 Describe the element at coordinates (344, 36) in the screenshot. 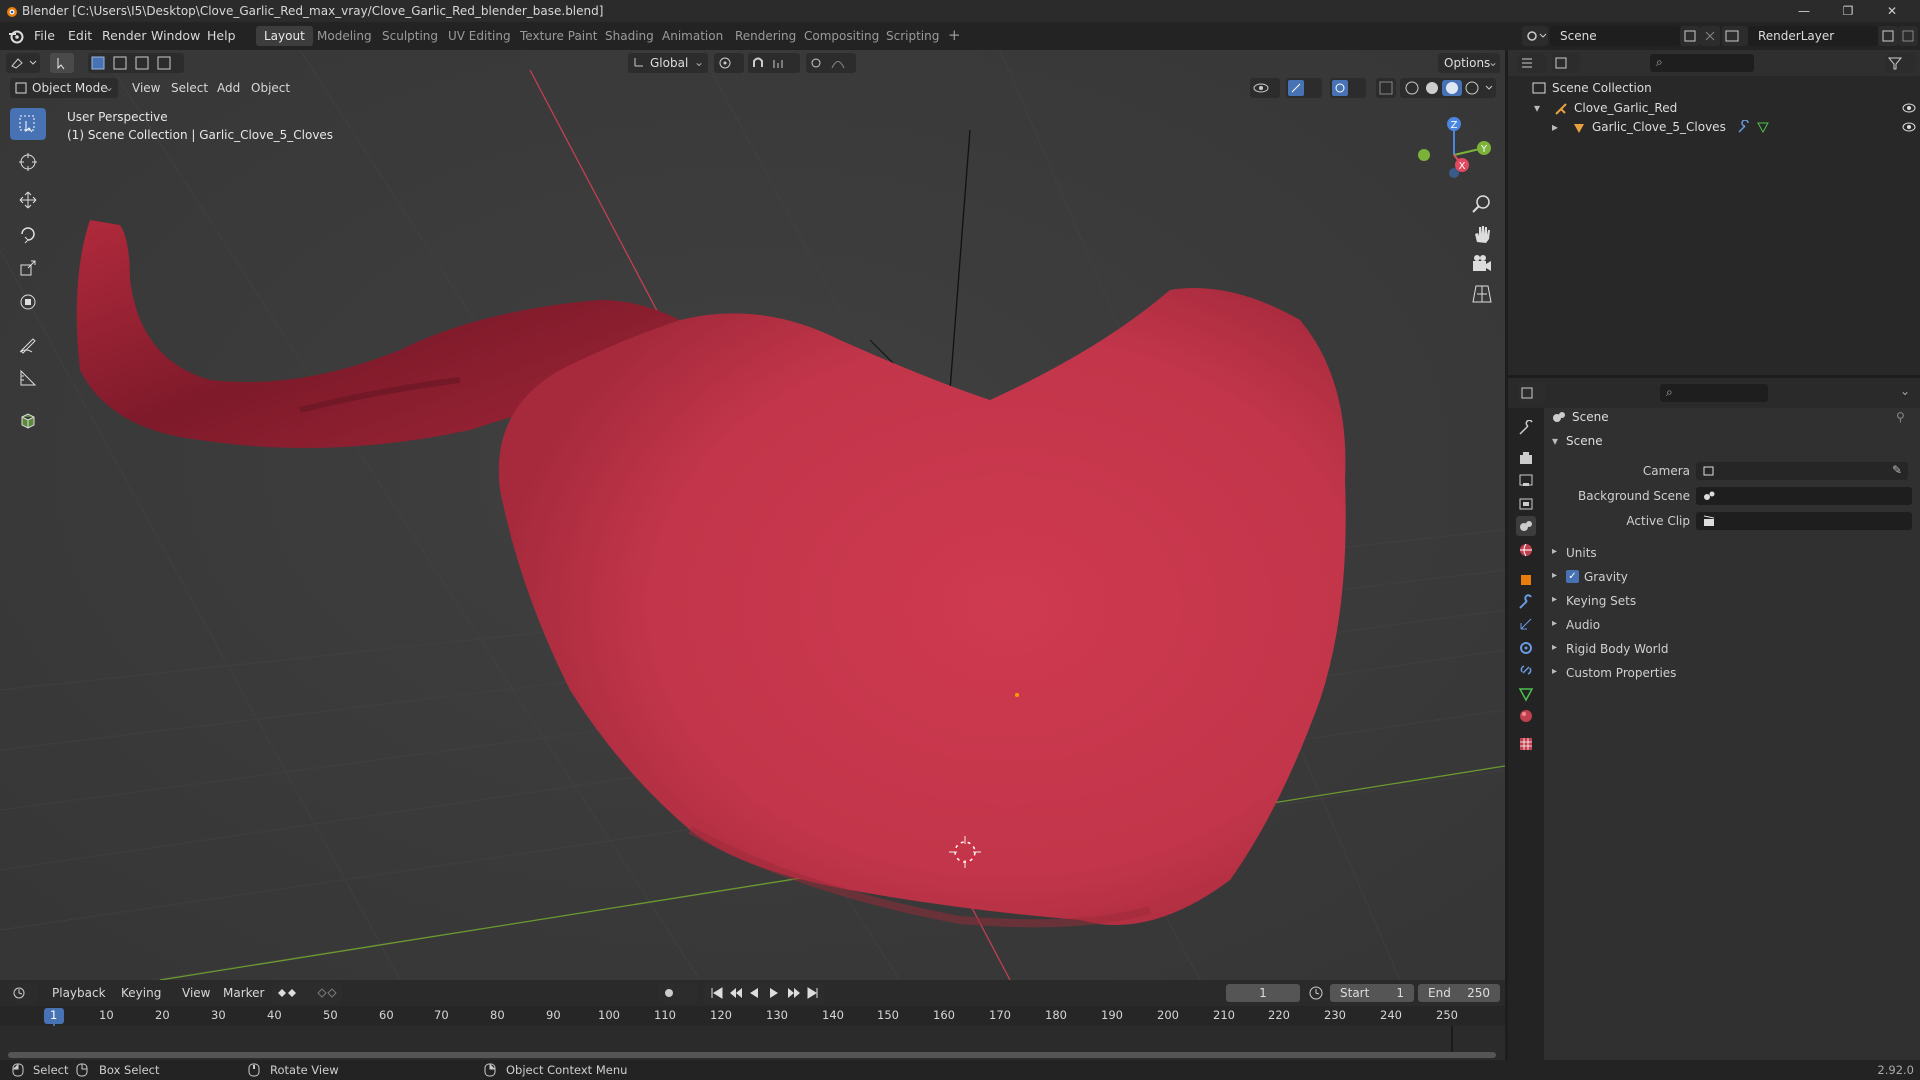

I see `tab-modeling: Modeling` at that location.